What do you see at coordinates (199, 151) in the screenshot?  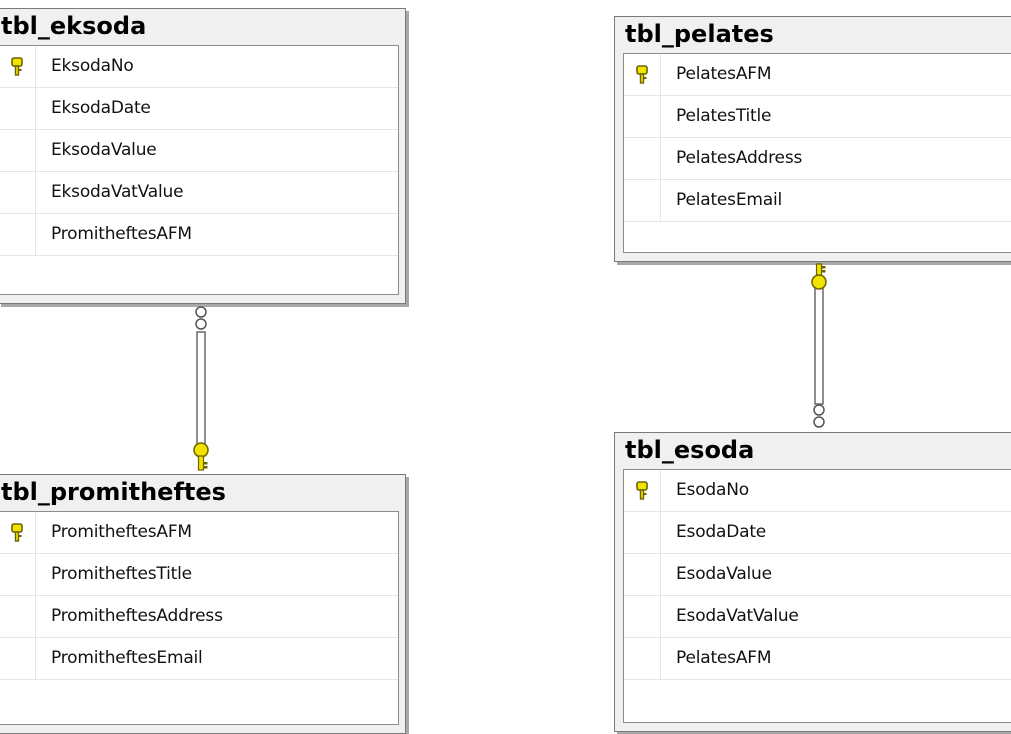 I see `column-row: EksodaValue` at bounding box center [199, 151].